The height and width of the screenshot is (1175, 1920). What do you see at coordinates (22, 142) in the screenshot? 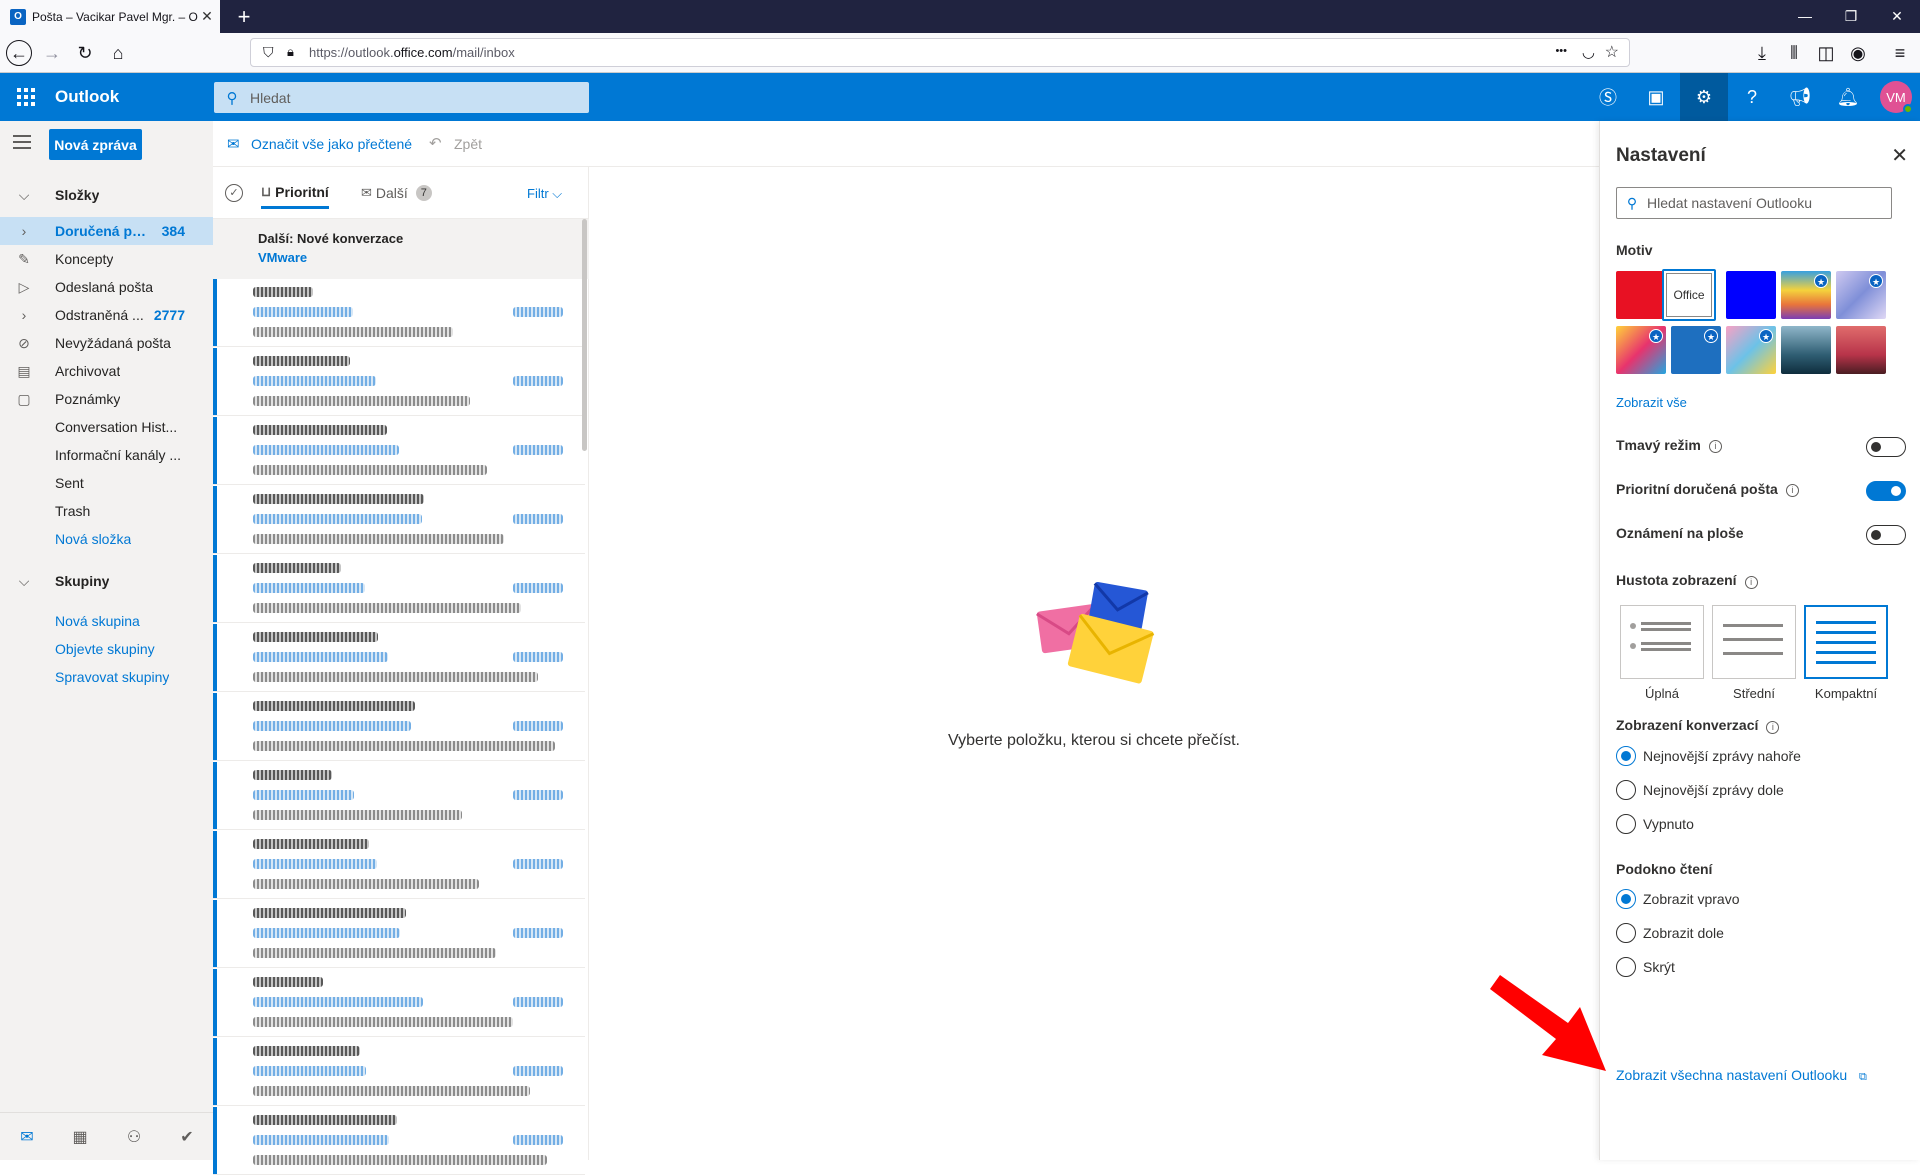
I see `hamburger-menu-icon` at bounding box center [22, 142].